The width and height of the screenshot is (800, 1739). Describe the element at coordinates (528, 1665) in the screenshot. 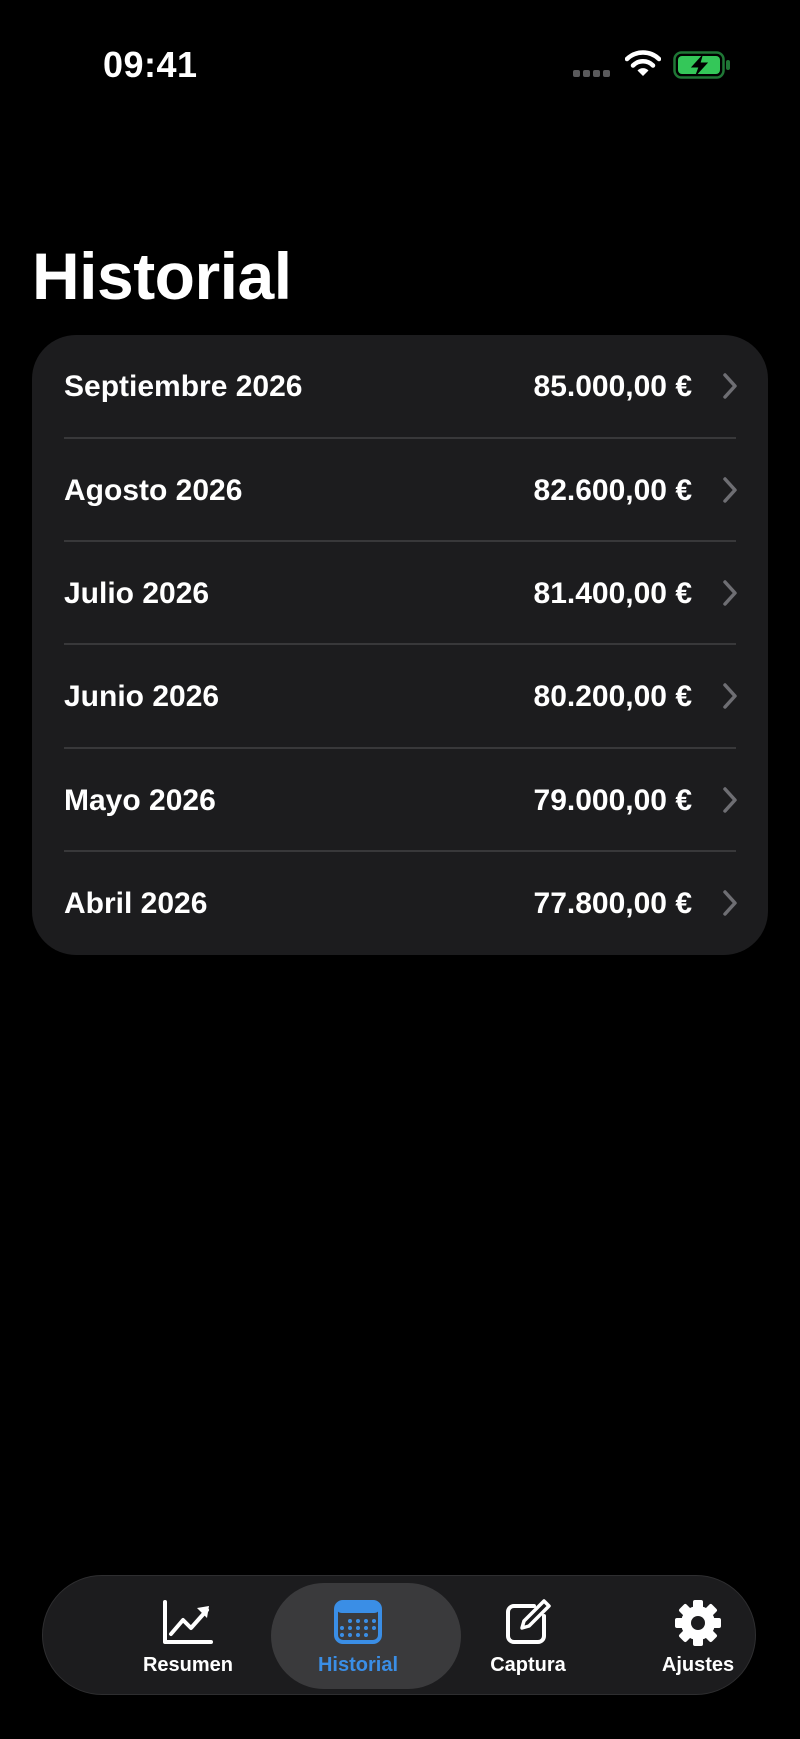

I see `tab-label: Captura` at that location.